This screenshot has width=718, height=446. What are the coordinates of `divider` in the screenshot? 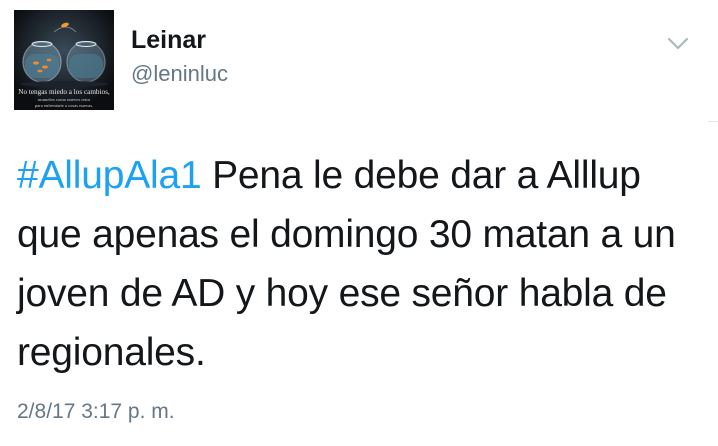 It's located at (713, 121).